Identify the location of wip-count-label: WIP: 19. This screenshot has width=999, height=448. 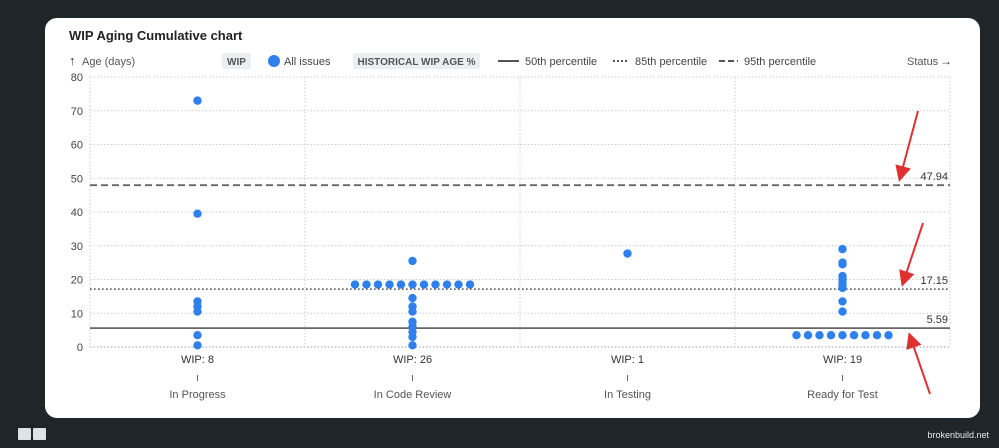
(842, 360).